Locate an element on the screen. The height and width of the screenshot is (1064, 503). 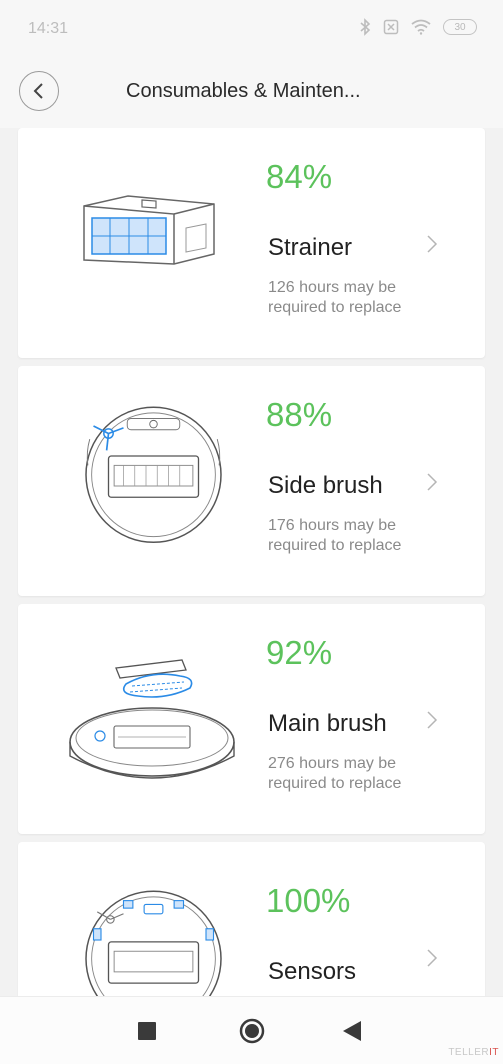
side-brush-illustration is located at coordinates (153, 474).